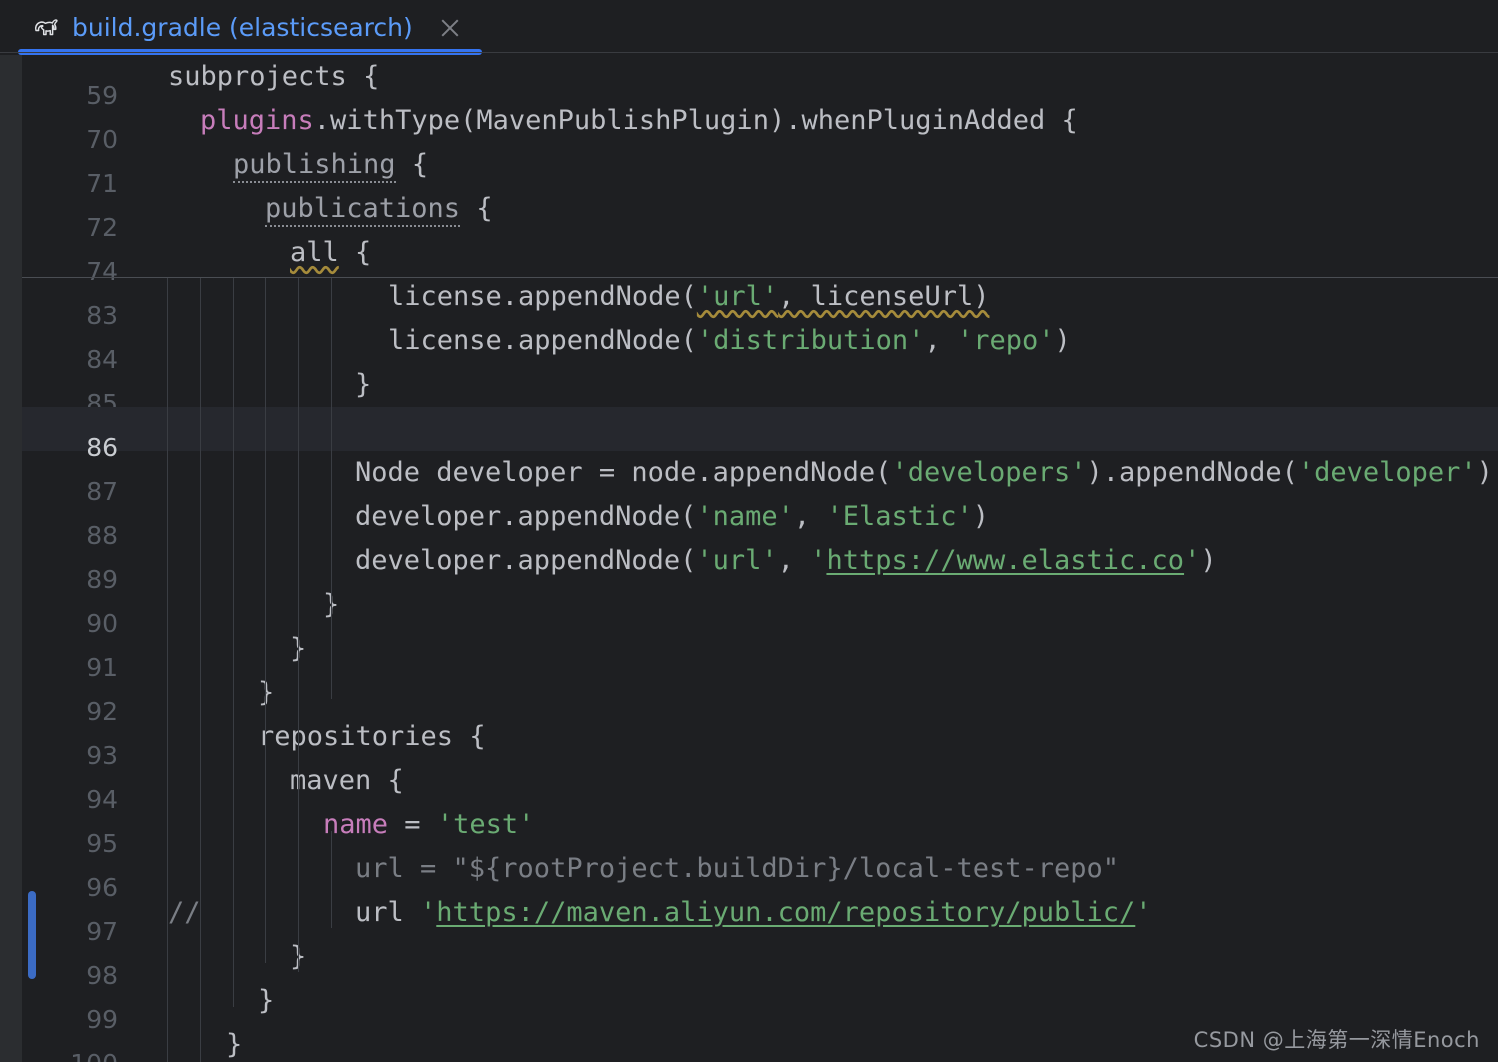  I want to click on link-elastic-co: https://www.elastic.co, so click(1005, 560).